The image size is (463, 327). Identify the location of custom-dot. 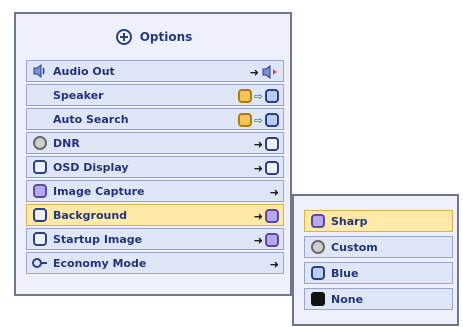
(318, 247).